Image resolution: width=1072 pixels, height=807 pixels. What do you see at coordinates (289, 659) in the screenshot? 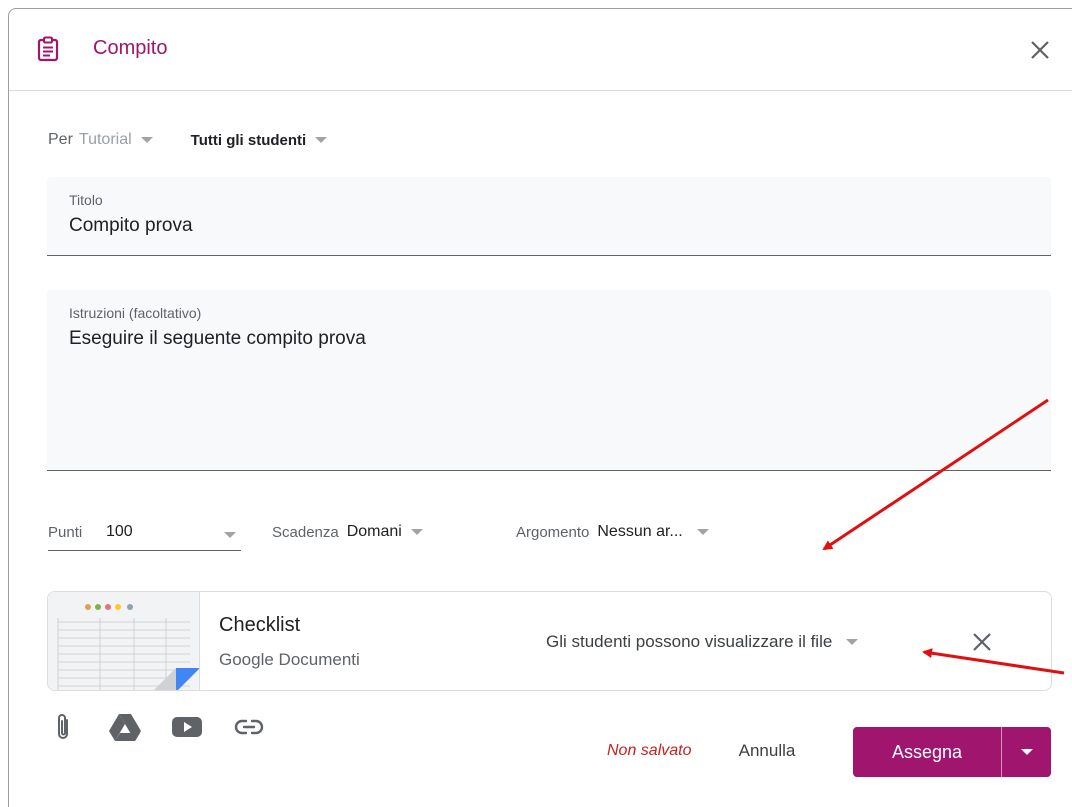
I see `attachment-type: Google Documenti` at bounding box center [289, 659].